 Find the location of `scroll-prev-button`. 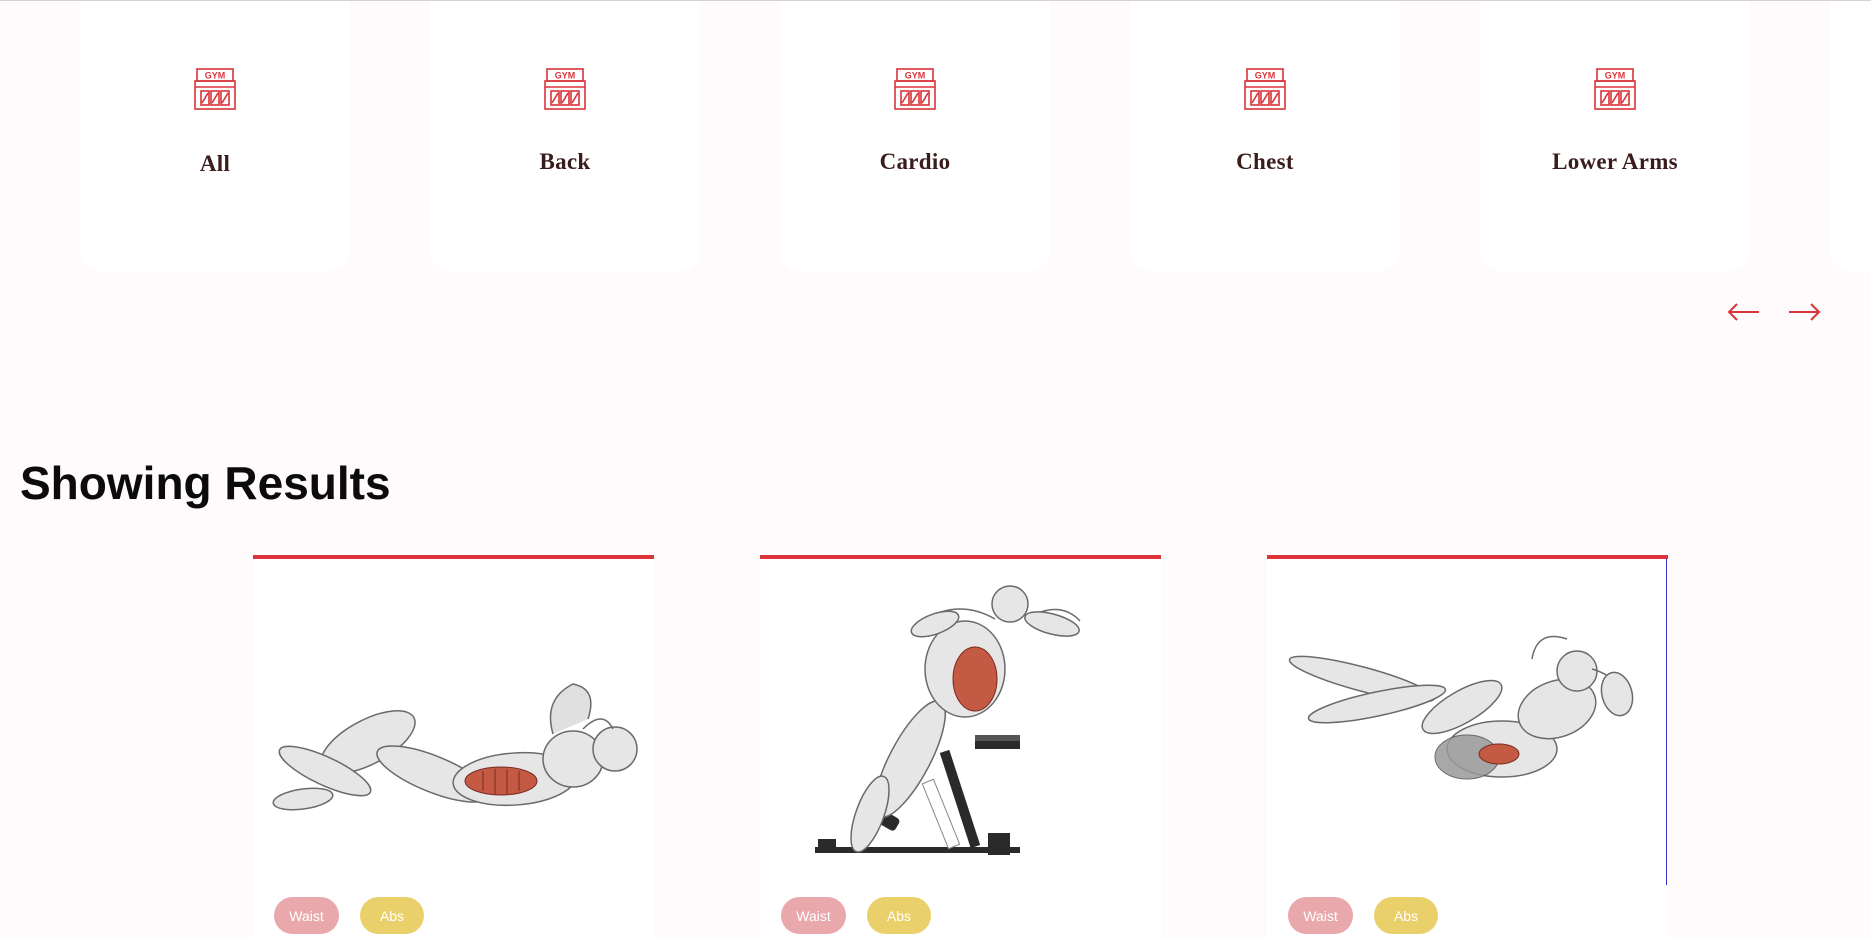

scroll-prev-button is located at coordinates (1744, 312).